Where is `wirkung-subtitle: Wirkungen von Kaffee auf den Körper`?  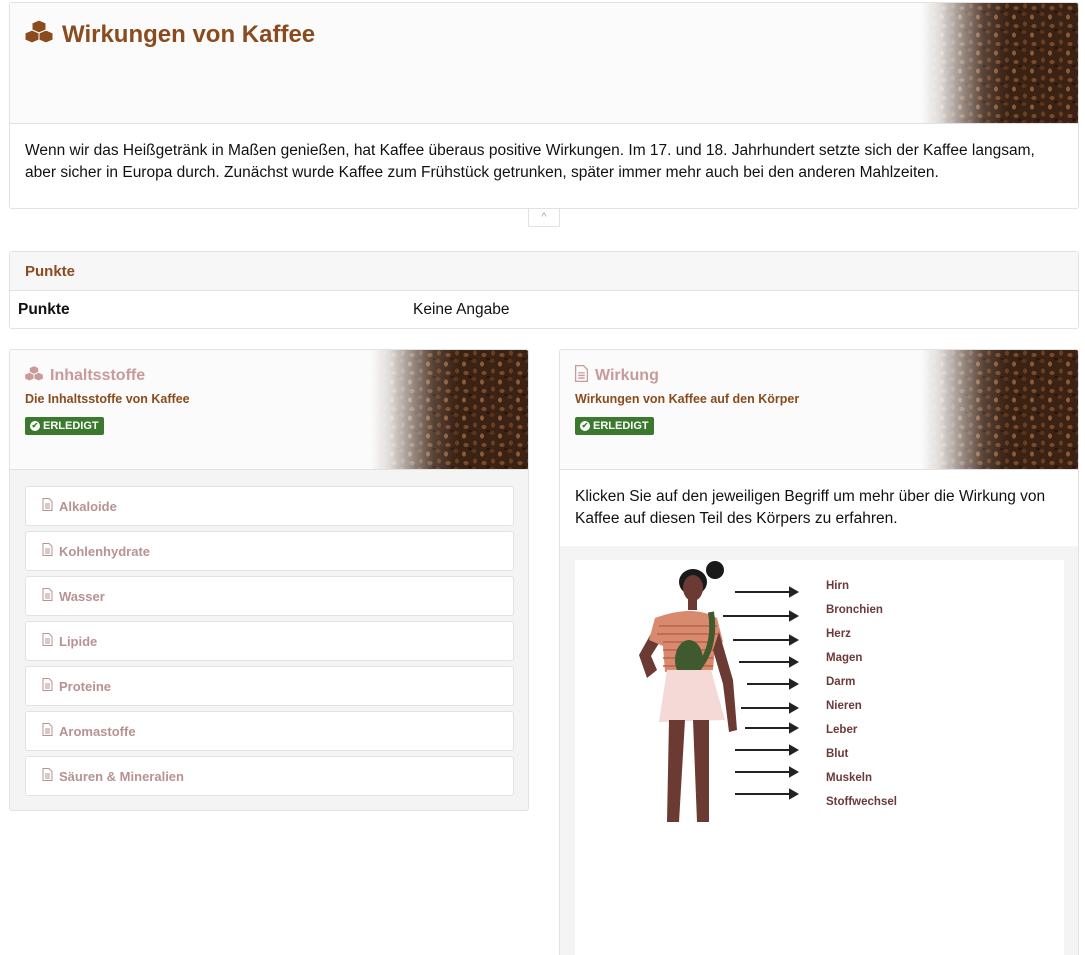
wirkung-subtitle: Wirkungen von Kaffee auf den Körper is located at coordinates (687, 399).